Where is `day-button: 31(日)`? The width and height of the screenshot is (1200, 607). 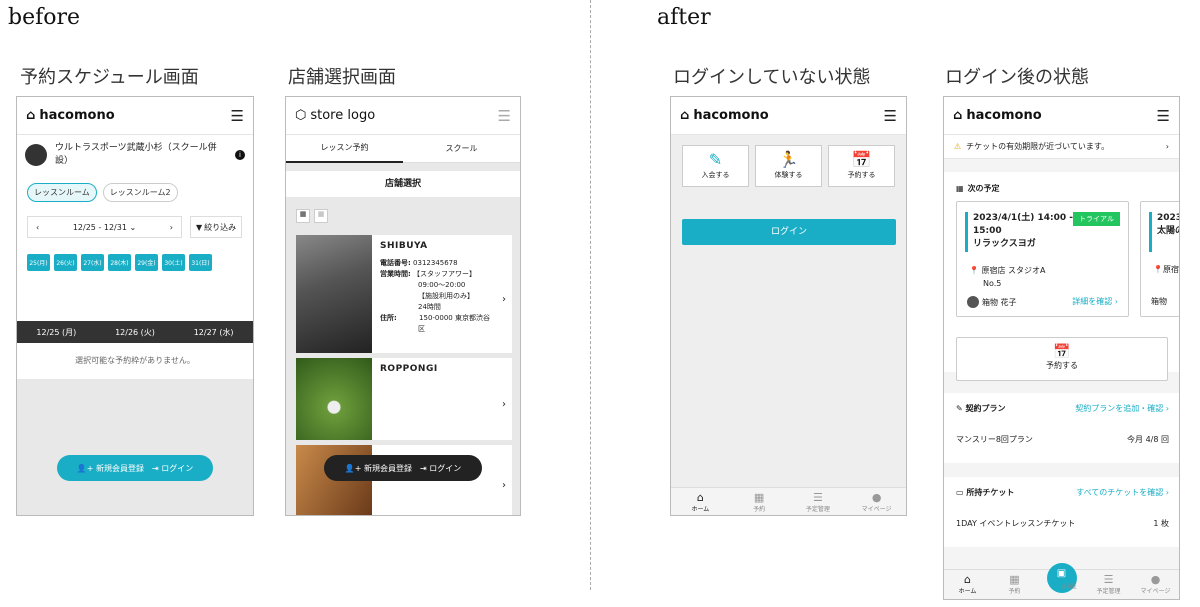 day-button: 31(日) is located at coordinates (200, 262).